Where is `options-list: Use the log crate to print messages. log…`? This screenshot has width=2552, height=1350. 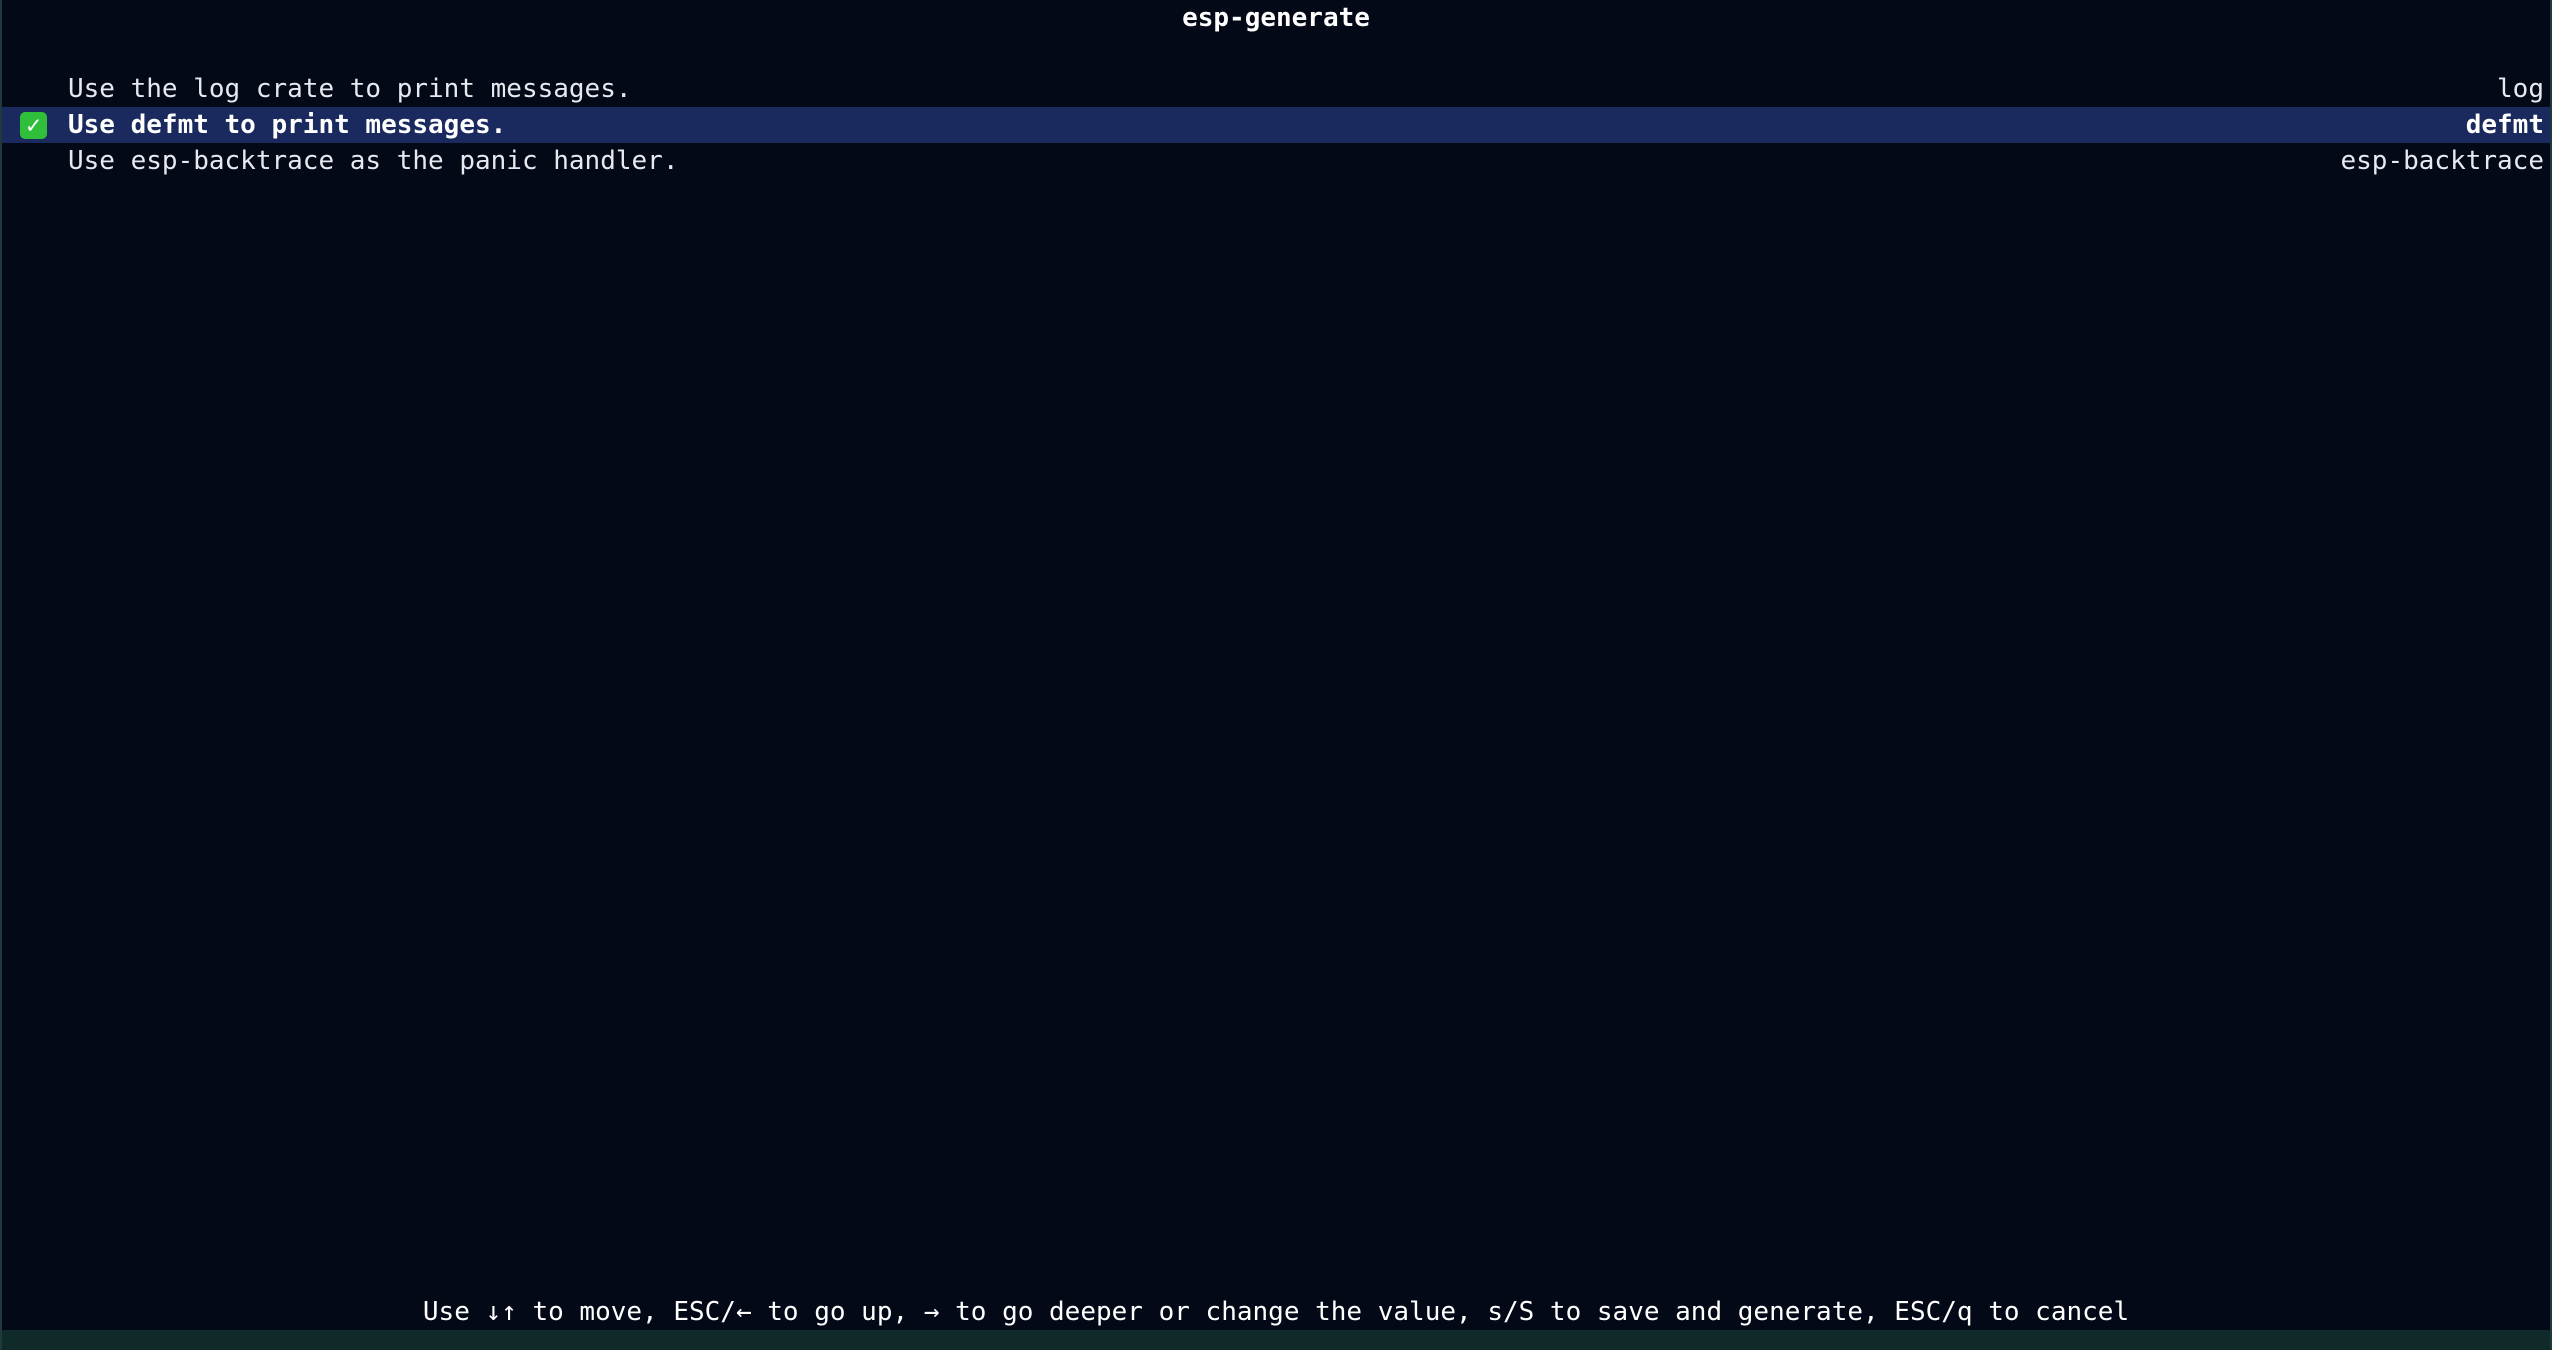
options-list: Use the log crate to print messages. log… is located at coordinates (1276, 125).